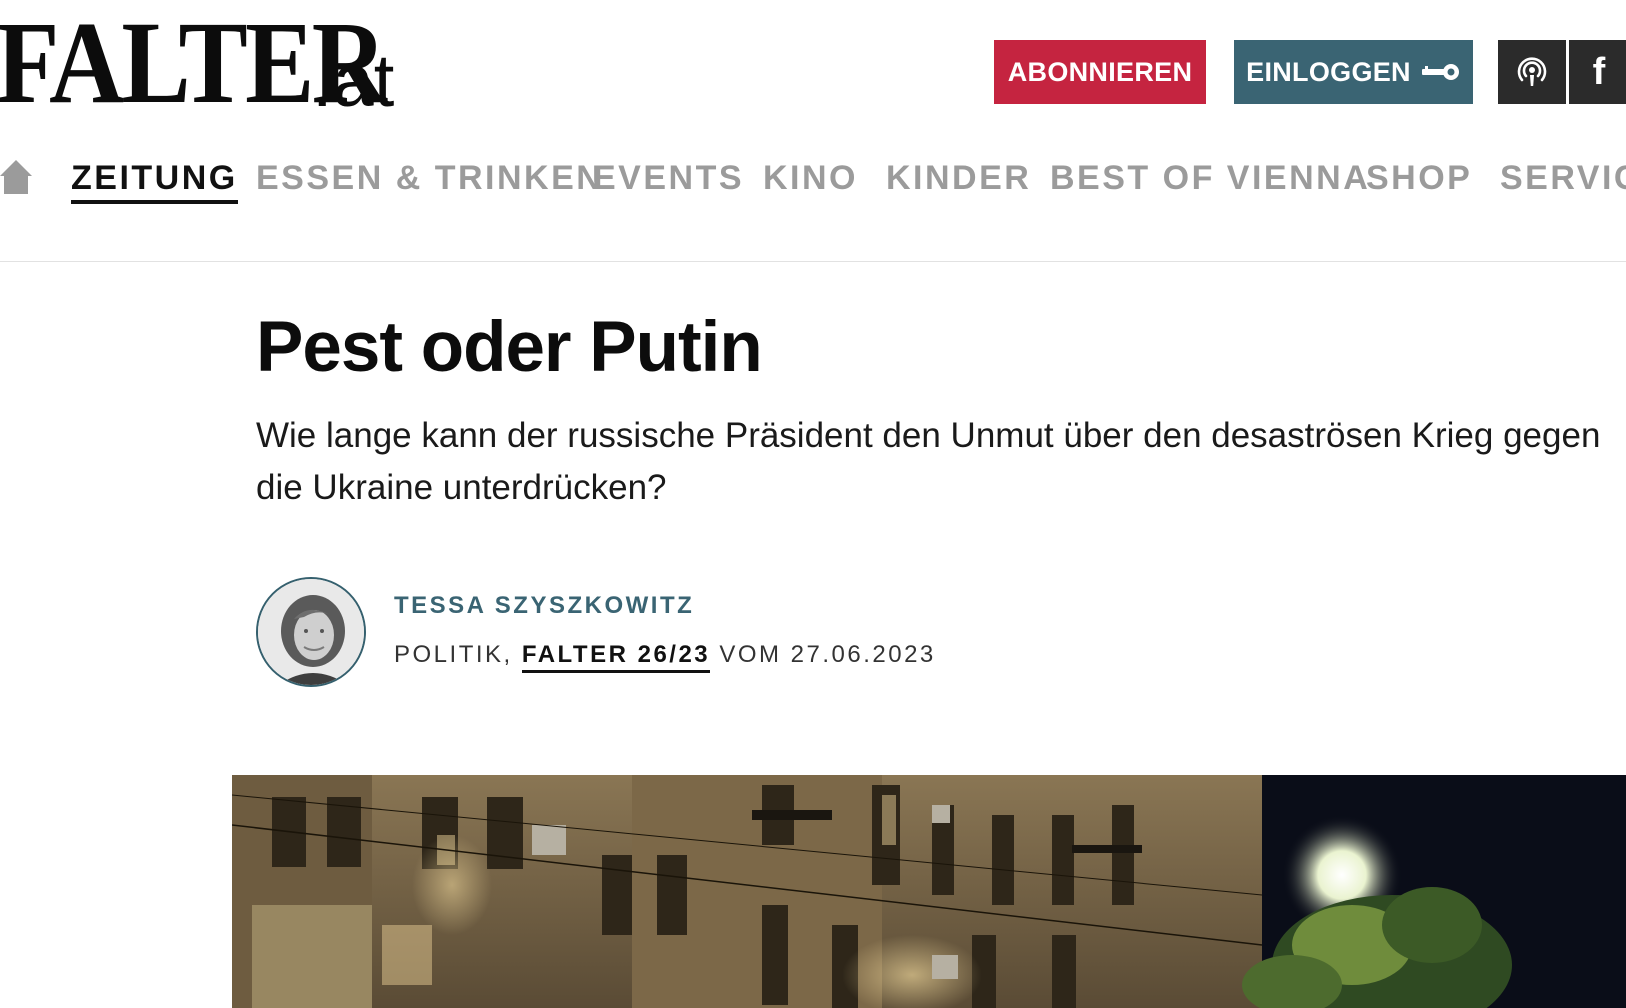  What do you see at coordinates (810, 178) in the screenshot?
I see `nav-item-kino: KINO` at bounding box center [810, 178].